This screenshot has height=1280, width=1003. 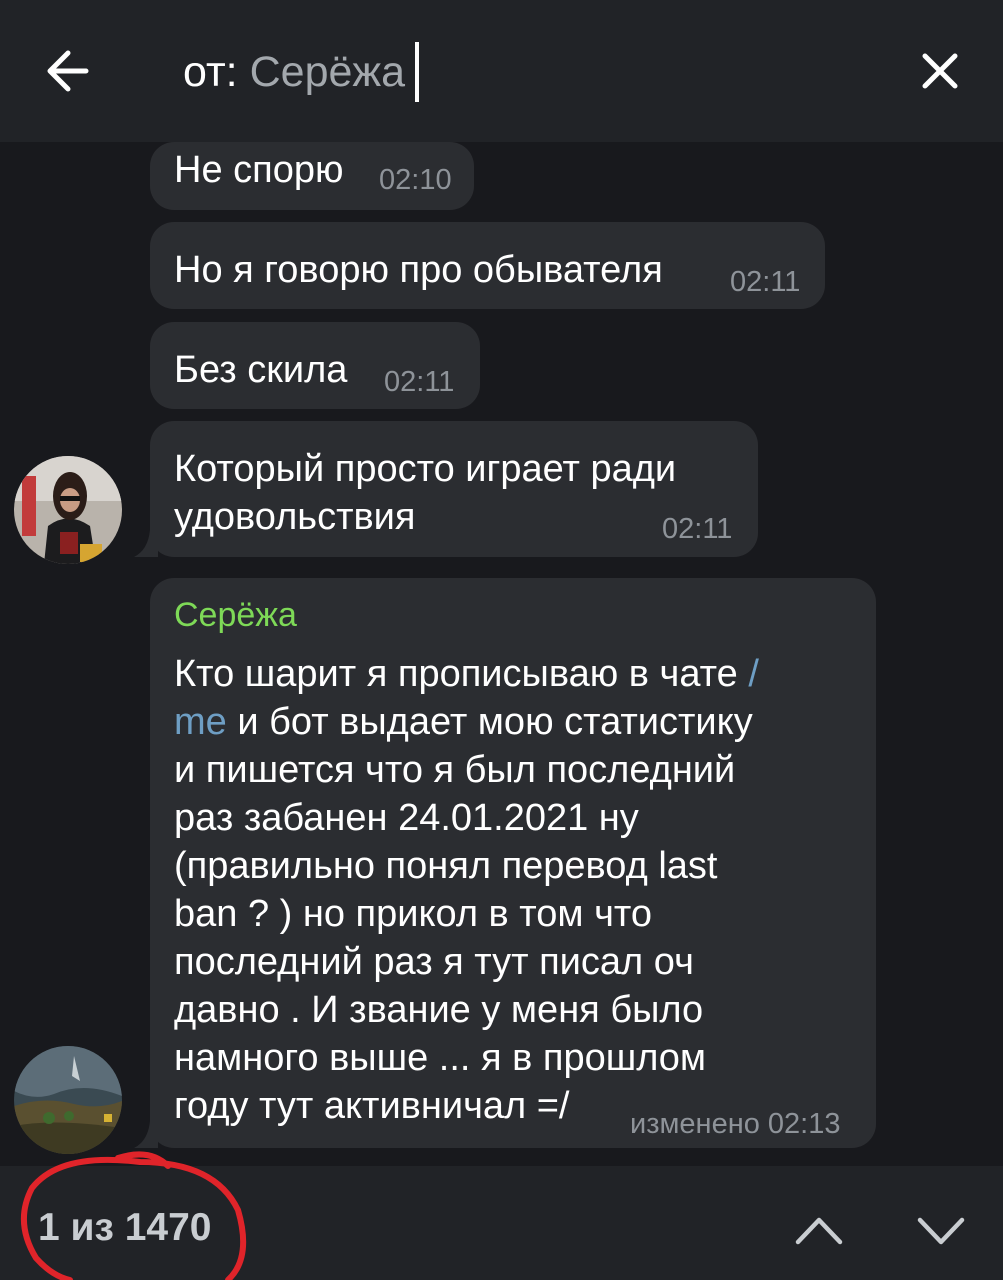 What do you see at coordinates (434, 962) in the screenshot?
I see `message-text-line: последний раз я тут писал оч` at bounding box center [434, 962].